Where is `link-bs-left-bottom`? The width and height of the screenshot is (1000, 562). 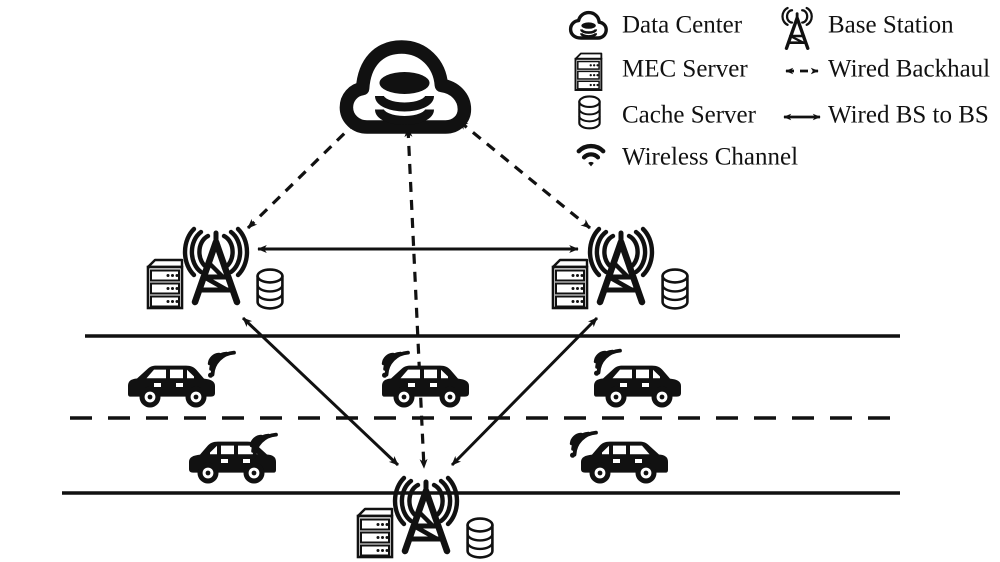
link-bs-left-bottom is located at coordinates (320, 391).